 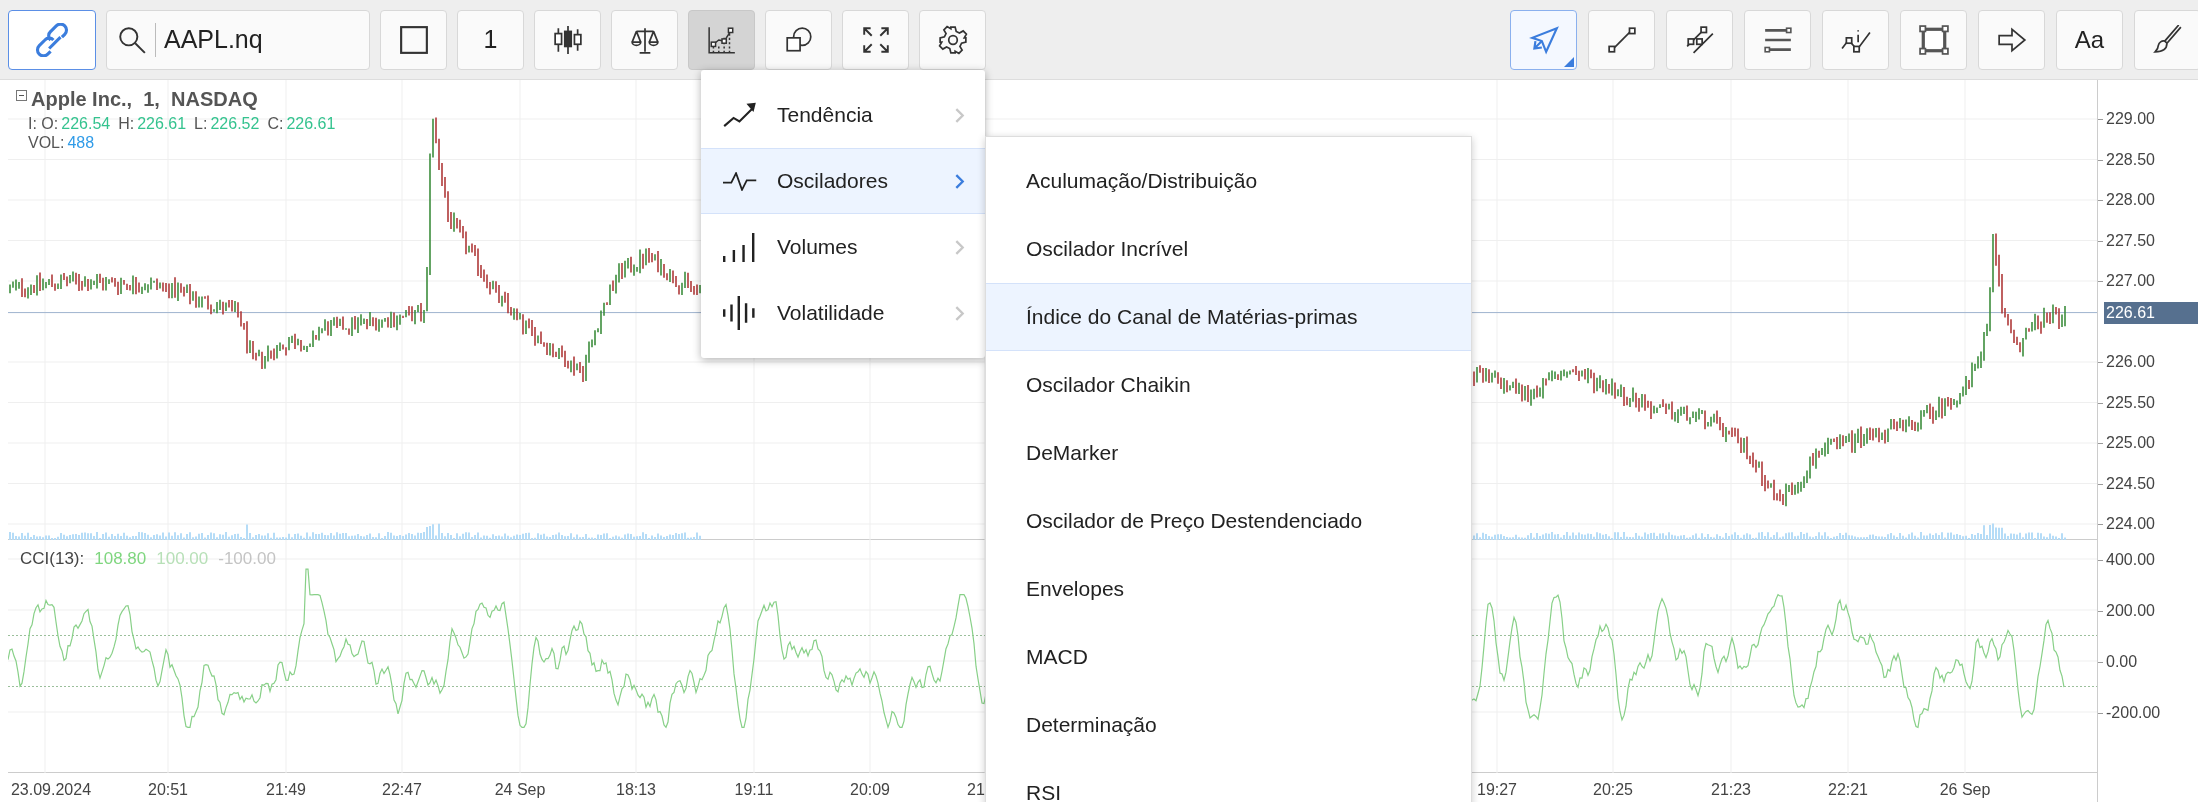 I want to click on time-label: 24 Sep, so click(x=520, y=790).